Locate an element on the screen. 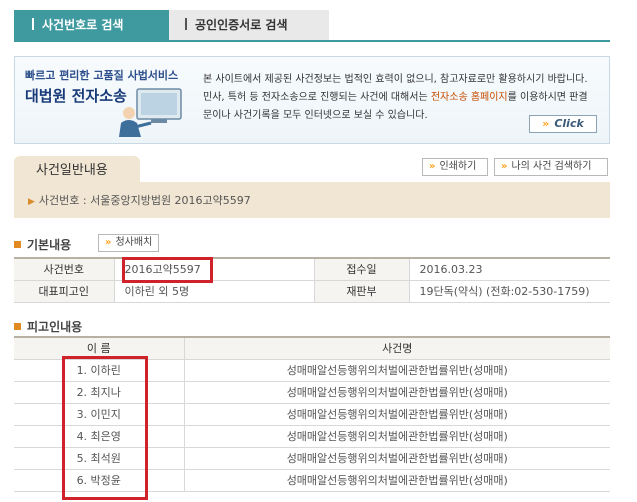 The height and width of the screenshot is (502, 637). banner-line-2-pre: 민사, 특허 등 전자소송으로 진행되는 사건에 대해서는 is located at coordinates (317, 97).